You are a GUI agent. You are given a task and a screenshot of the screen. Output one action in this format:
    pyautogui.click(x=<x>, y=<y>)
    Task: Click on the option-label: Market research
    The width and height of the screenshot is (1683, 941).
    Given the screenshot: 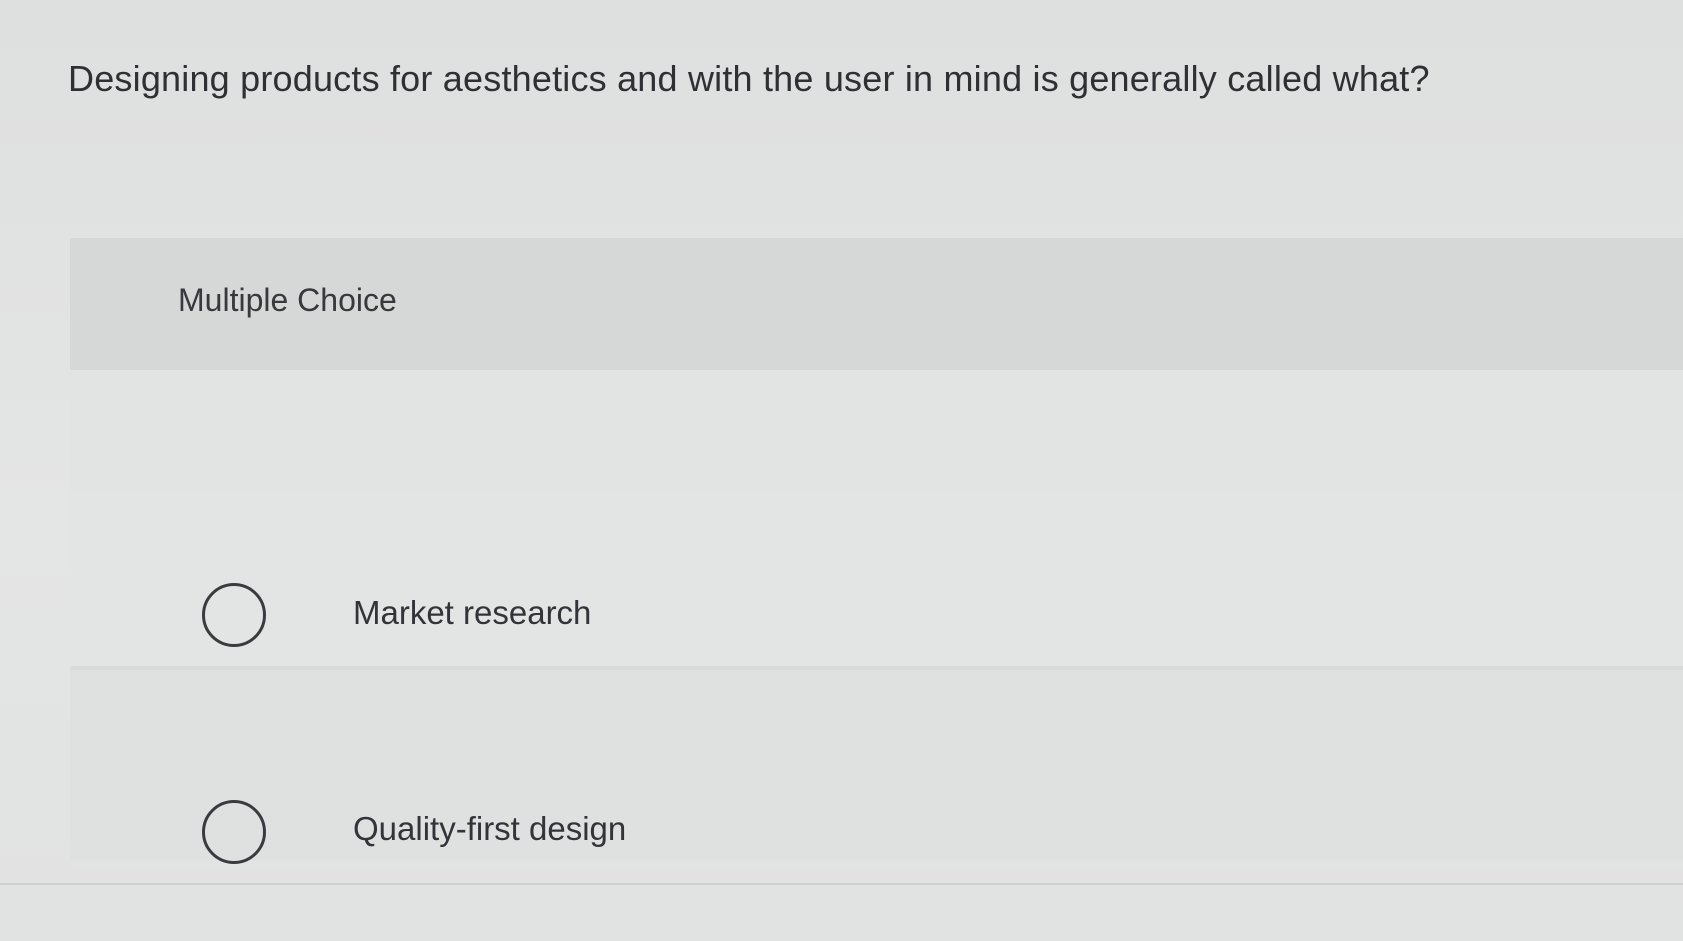 What is the action you would take?
    pyautogui.click(x=472, y=613)
    